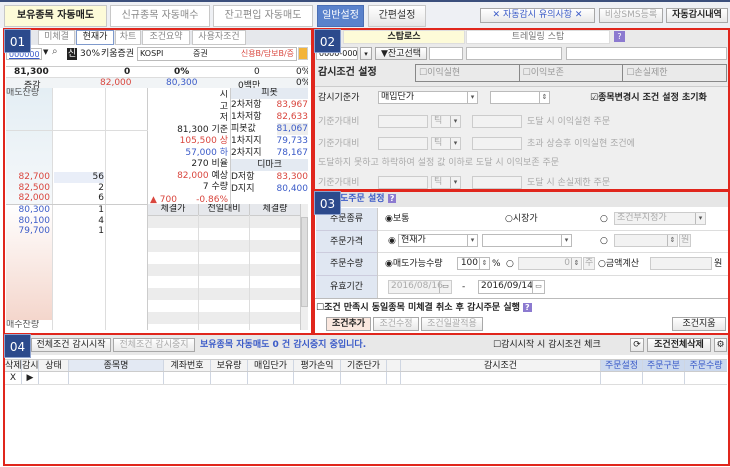  Describe the element at coordinates (55, 16) in the screenshot. I see `tab-holding-auto-sell: 보유종목 자동매도` at that location.